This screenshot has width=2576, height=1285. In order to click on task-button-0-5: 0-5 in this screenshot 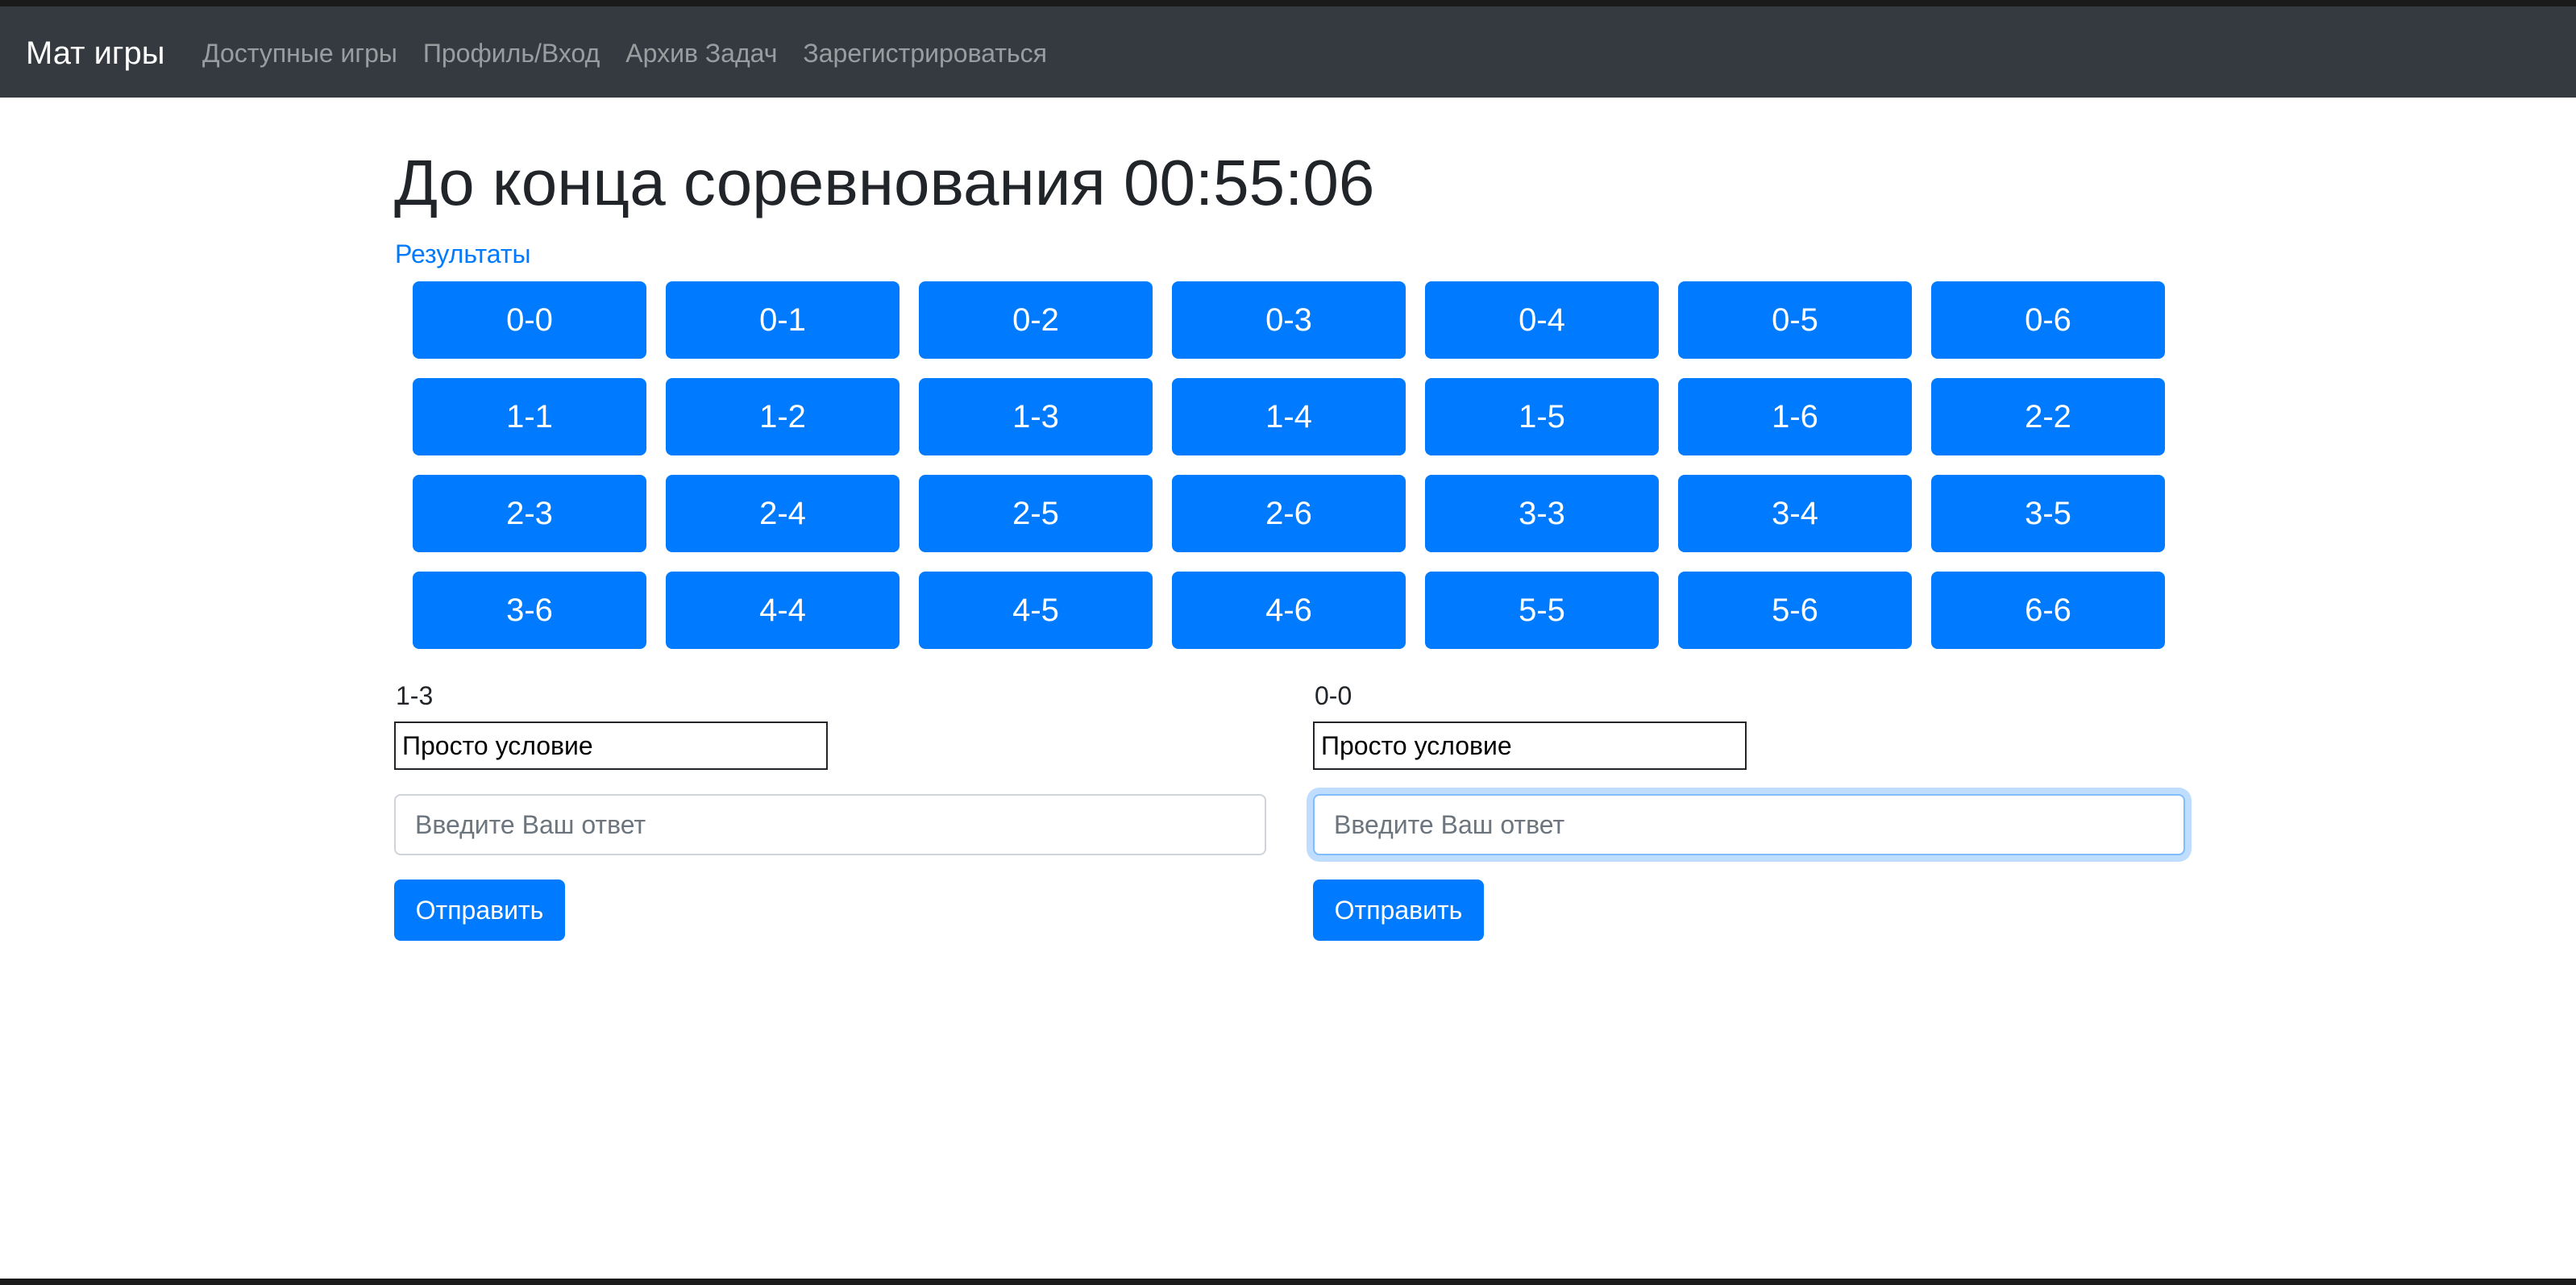, I will do `click(1795, 320)`.